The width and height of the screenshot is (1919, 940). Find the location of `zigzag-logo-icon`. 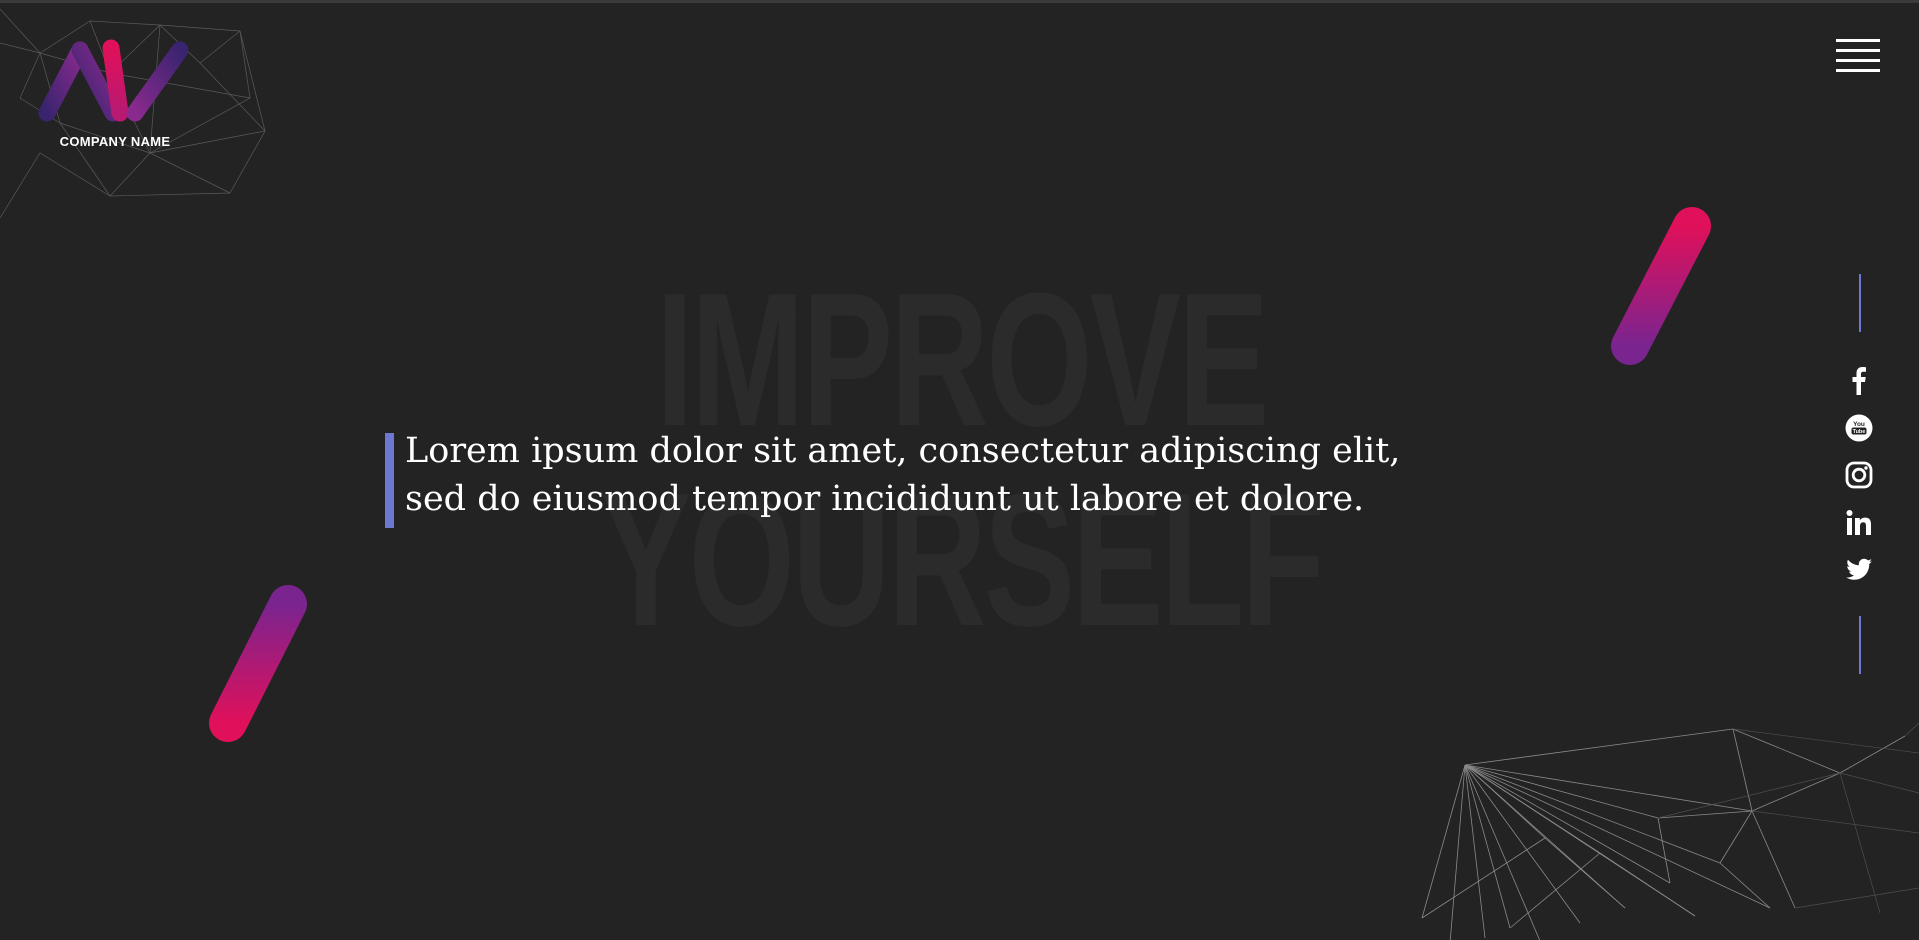

zigzag-logo-icon is located at coordinates (113, 80).